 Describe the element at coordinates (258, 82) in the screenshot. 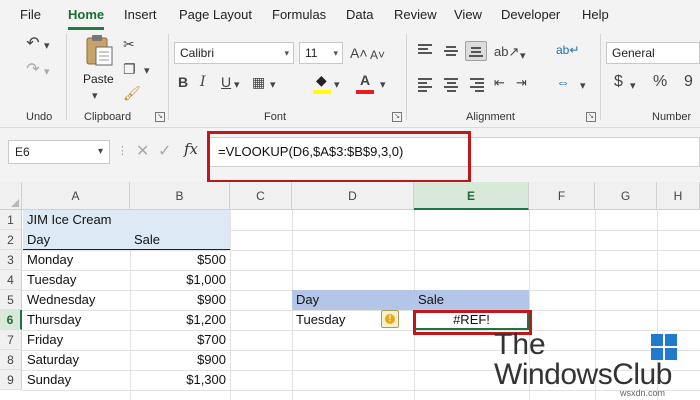

I see `borders-icon: ▦` at that location.